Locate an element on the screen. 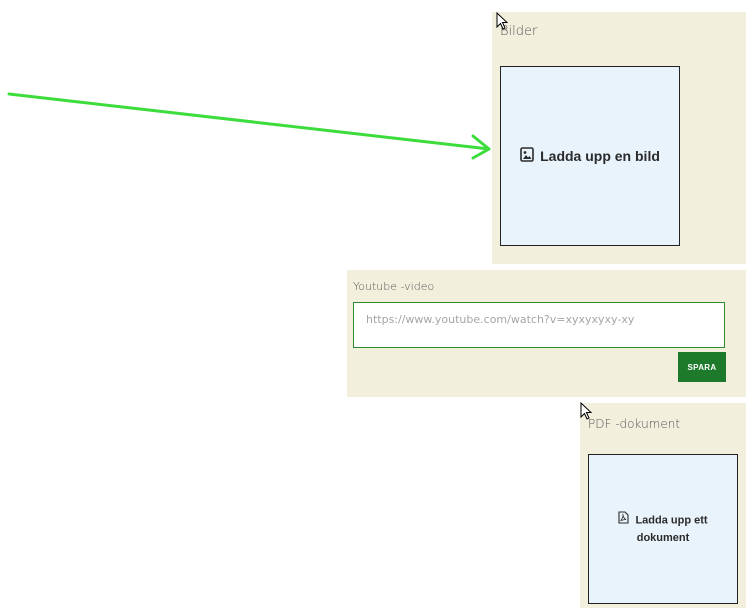 The width and height of the screenshot is (746, 608). images-panel: Bilder Ladda upp en bild is located at coordinates (619, 138).